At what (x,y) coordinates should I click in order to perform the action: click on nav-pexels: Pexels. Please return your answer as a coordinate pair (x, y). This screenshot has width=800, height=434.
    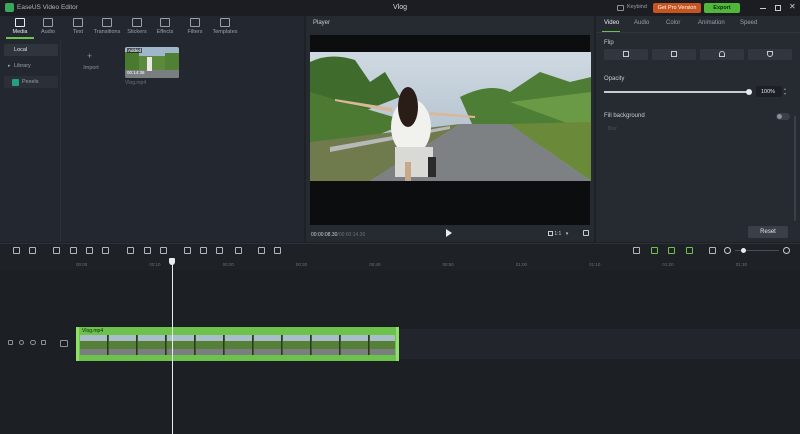
    Looking at the image, I should click on (31, 82).